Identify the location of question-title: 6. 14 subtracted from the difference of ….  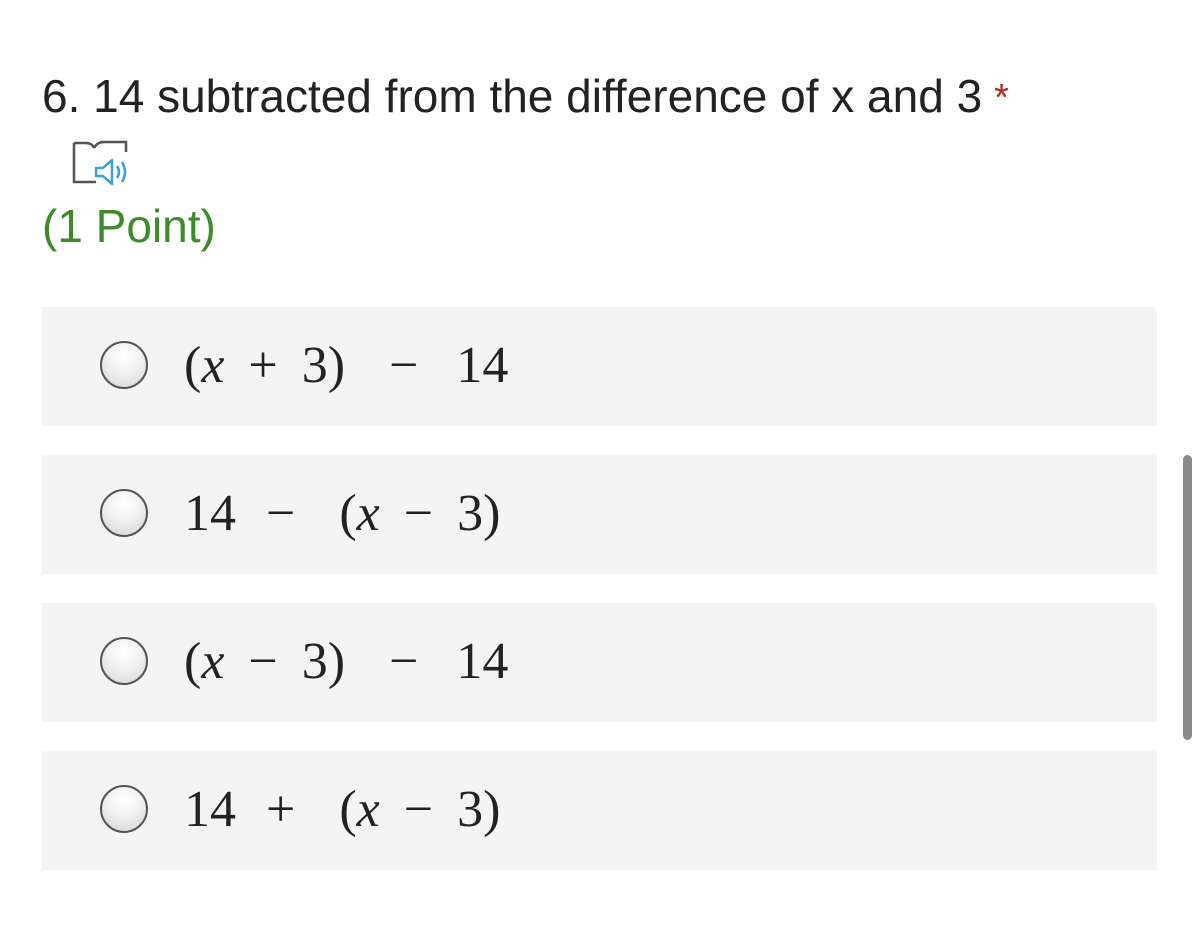
(597, 96).